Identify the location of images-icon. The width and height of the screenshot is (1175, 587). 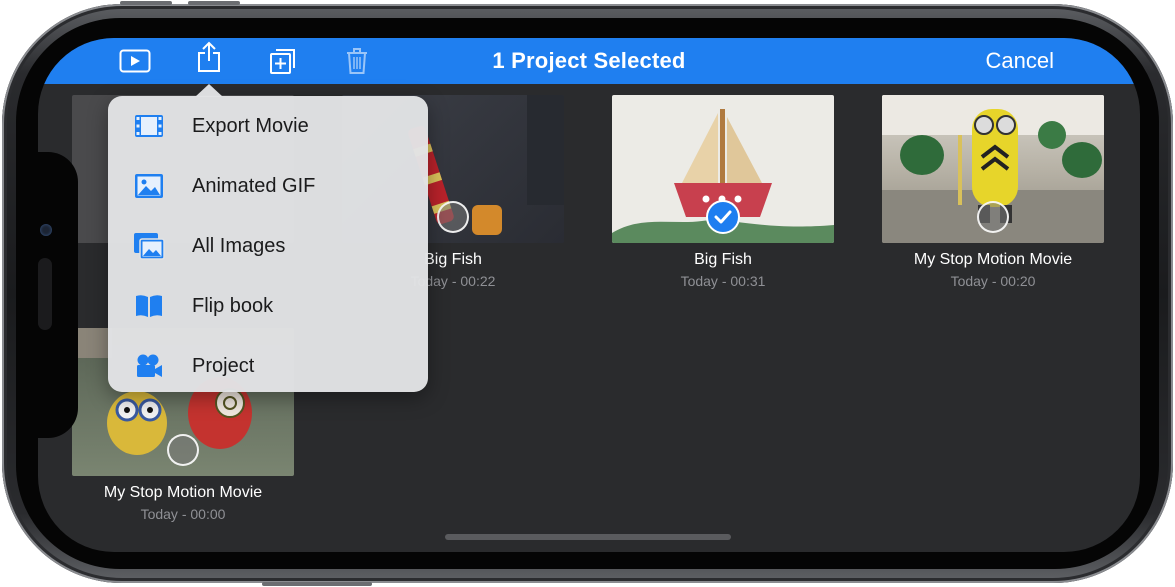
(149, 246).